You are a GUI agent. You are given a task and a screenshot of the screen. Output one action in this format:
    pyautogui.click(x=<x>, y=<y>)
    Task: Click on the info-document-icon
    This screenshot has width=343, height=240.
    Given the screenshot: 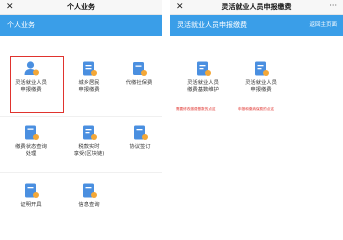 What is the action you would take?
    pyautogui.click(x=89, y=190)
    